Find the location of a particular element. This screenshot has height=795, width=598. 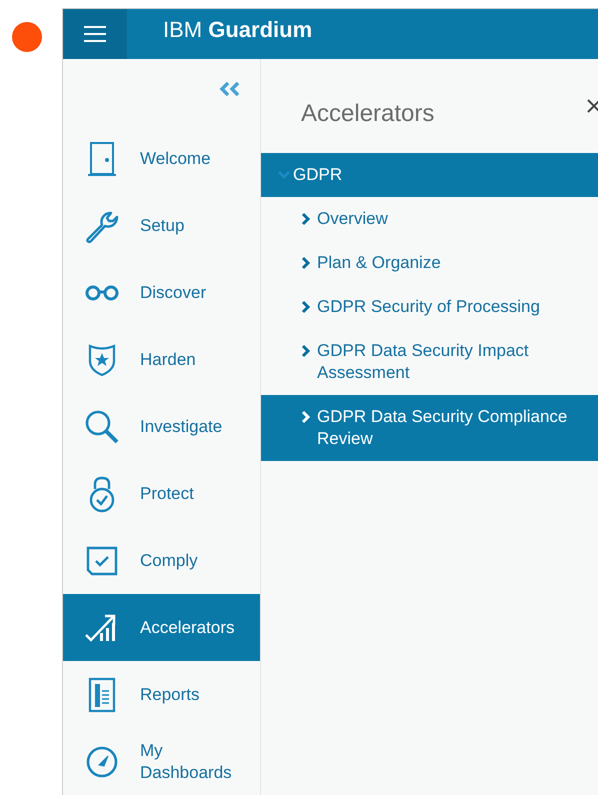

tree-item: GDPR Security of Processing is located at coordinates (429, 307).